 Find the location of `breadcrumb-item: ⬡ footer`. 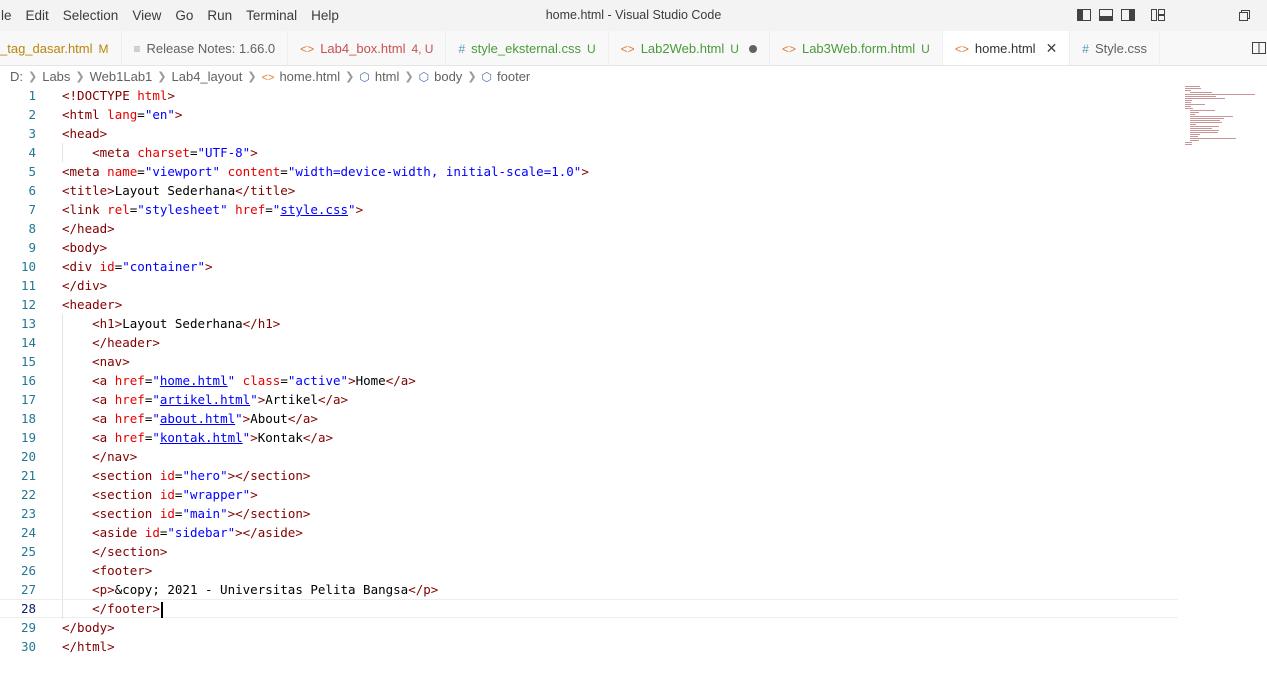

breadcrumb-item: ⬡ footer is located at coordinates (506, 76).